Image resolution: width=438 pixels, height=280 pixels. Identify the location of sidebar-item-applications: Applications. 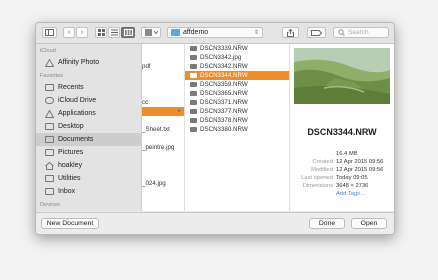
(88, 113).